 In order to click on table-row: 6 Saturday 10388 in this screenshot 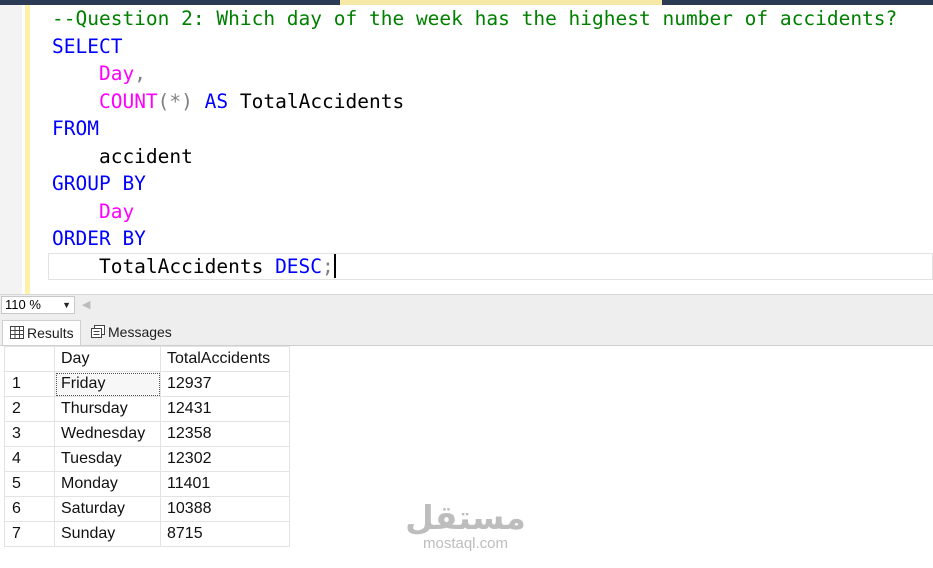, I will do `click(147, 509)`.